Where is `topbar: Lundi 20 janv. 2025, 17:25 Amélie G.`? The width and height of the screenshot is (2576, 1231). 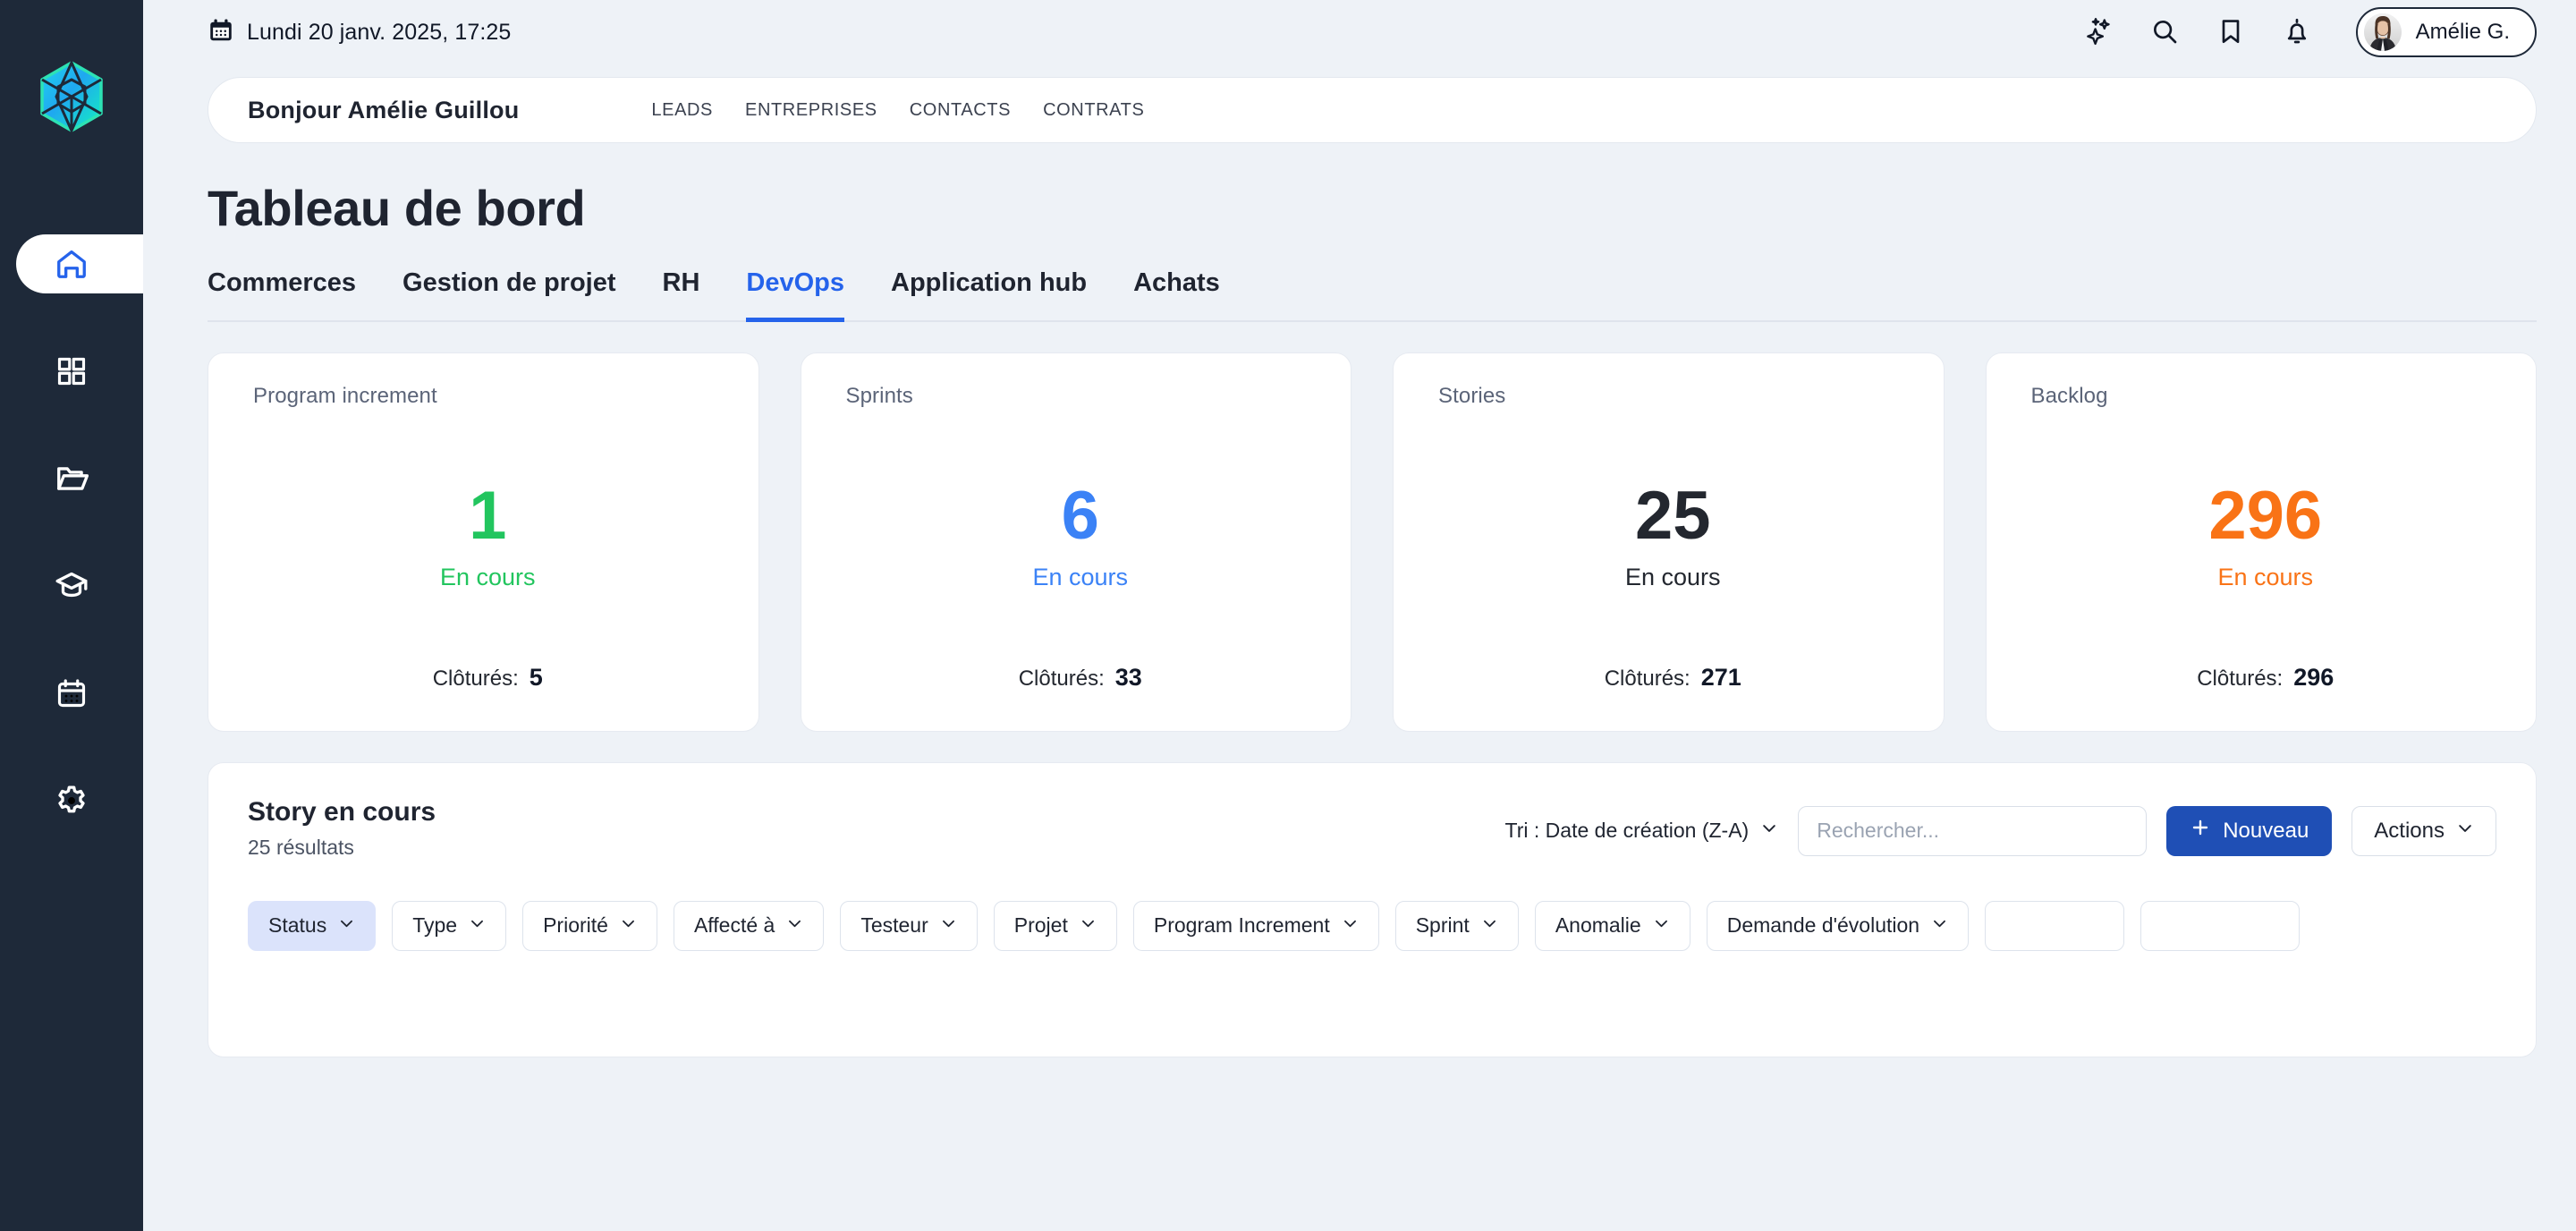 topbar: Lundi 20 janv. 2025, 17:25 Amélie G. is located at coordinates (1359, 32).